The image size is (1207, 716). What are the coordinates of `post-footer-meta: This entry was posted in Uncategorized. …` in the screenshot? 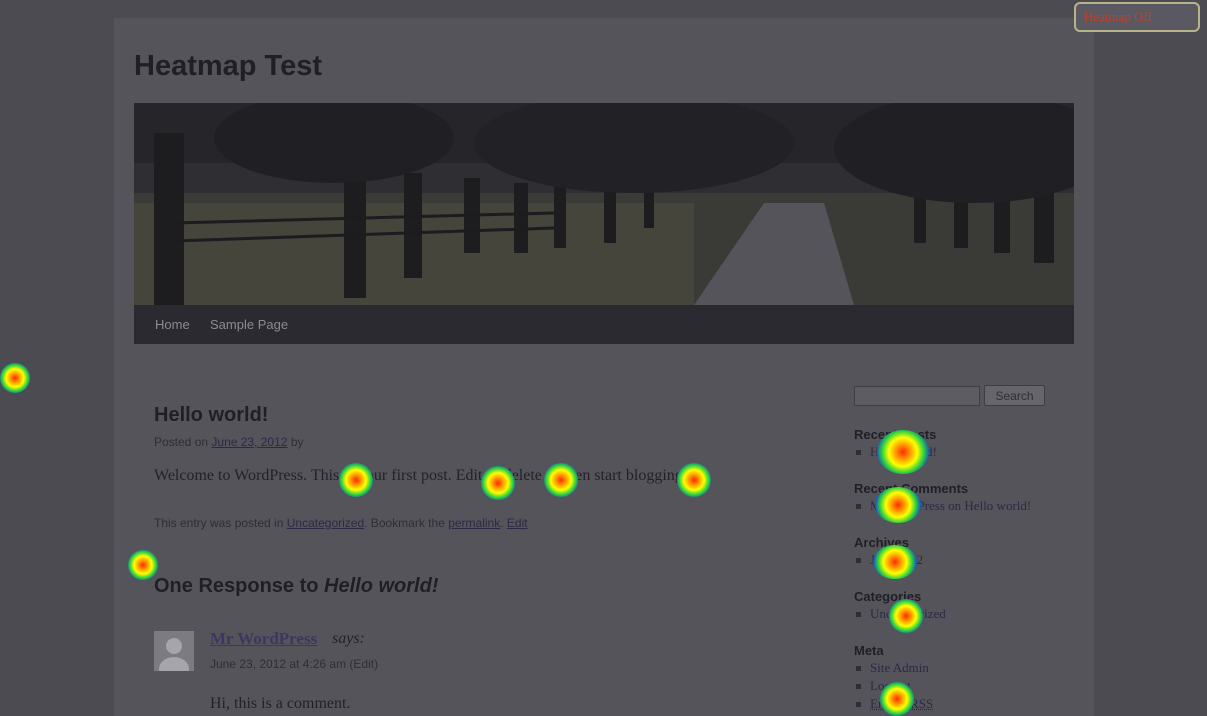 It's located at (341, 523).